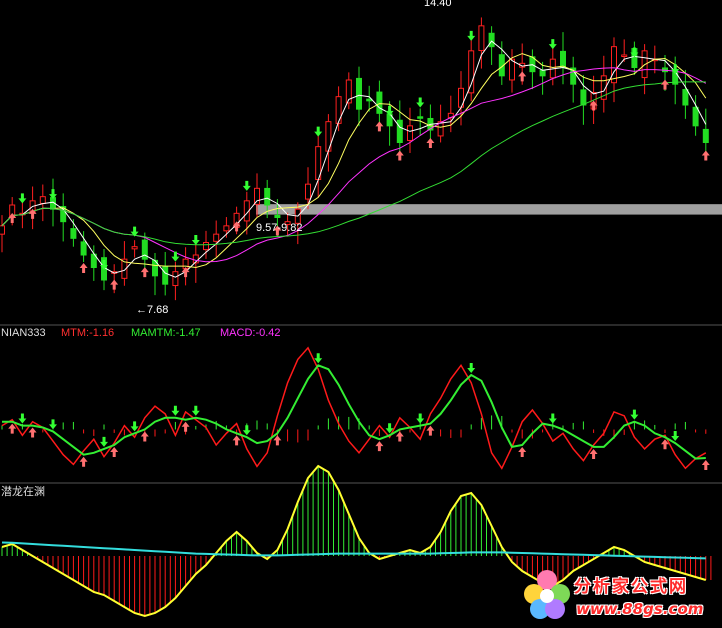 This screenshot has height=628, width=722. I want to click on oscillator-panel-title: 潜龙在渊, so click(23, 491).